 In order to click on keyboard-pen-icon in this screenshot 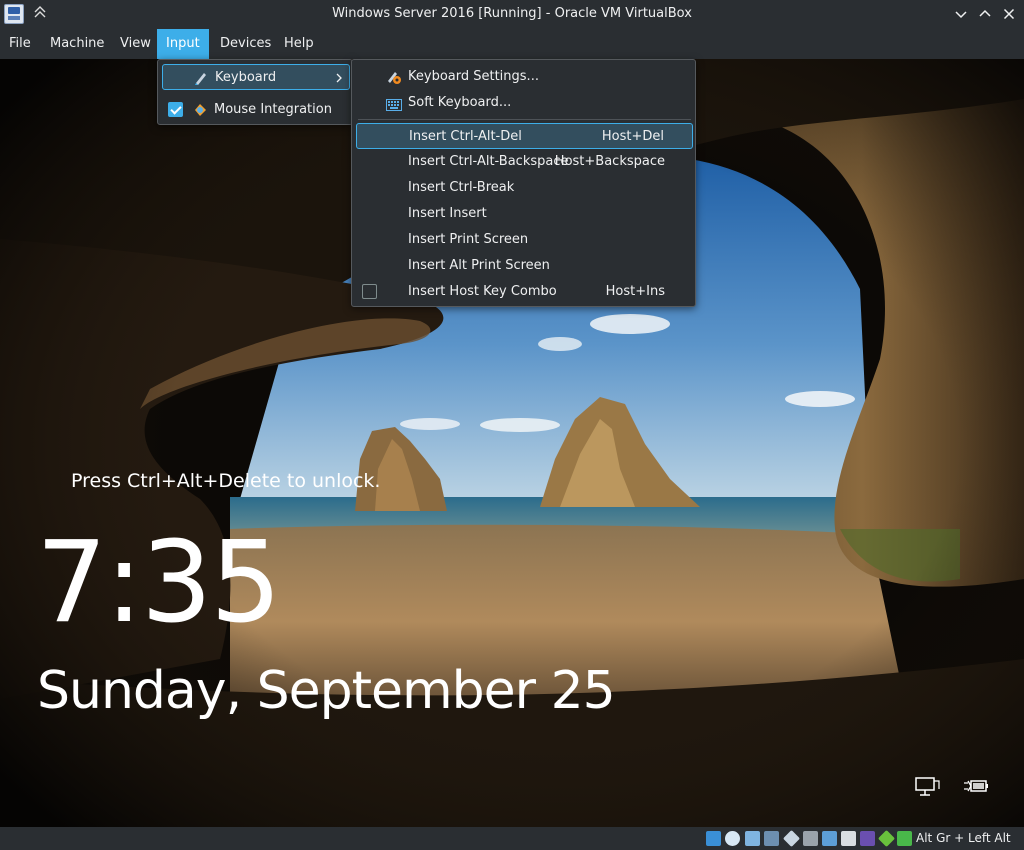, I will do `click(201, 78)`.